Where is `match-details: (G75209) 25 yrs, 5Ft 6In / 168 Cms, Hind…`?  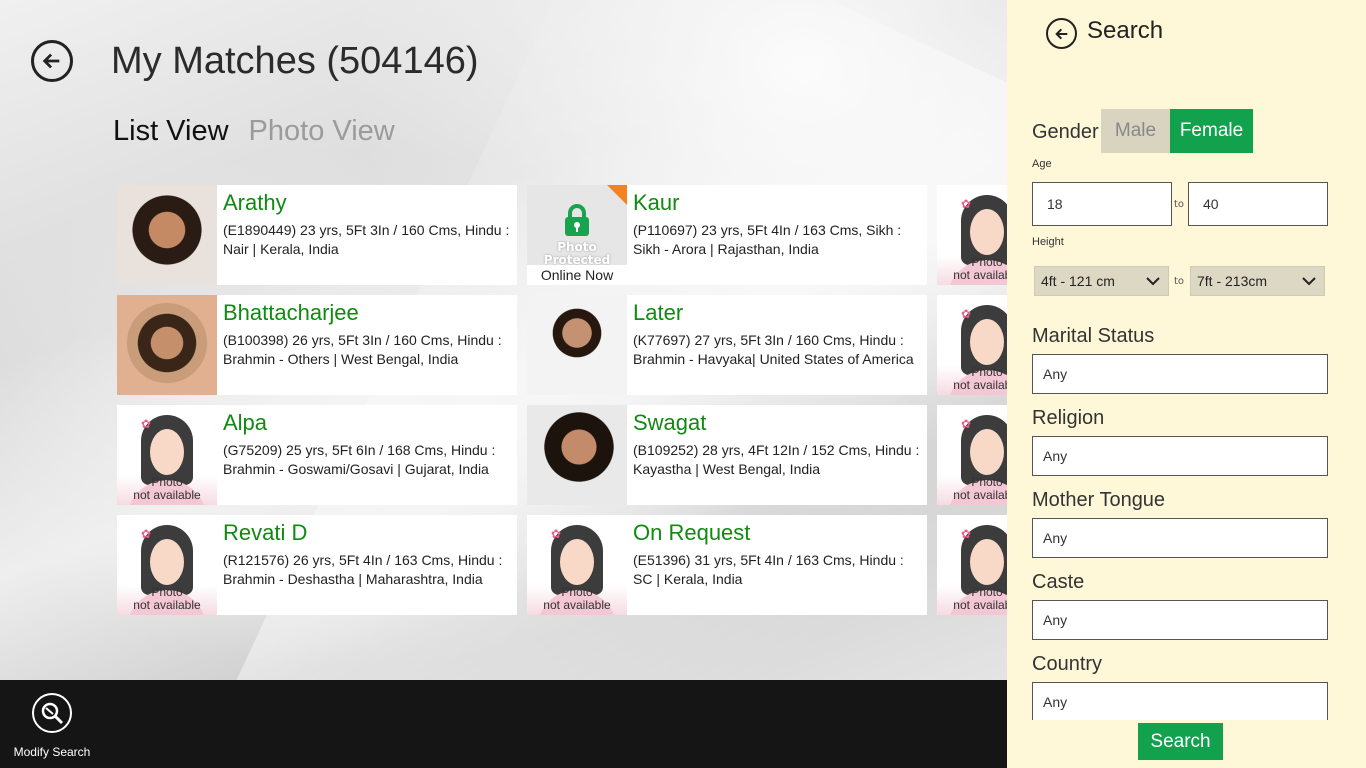 match-details: (G75209) 25 yrs, 5Ft 6In / 168 Cms, Hind… is located at coordinates (359, 459).